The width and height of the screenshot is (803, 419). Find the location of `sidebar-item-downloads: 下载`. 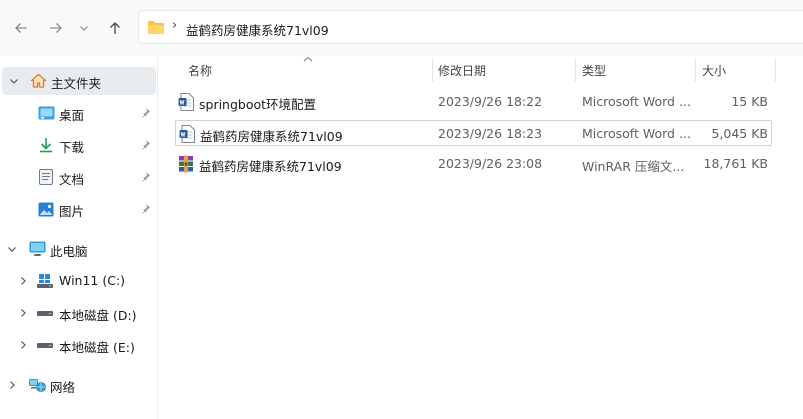

sidebar-item-downloads: 下载 is located at coordinates (78, 145).